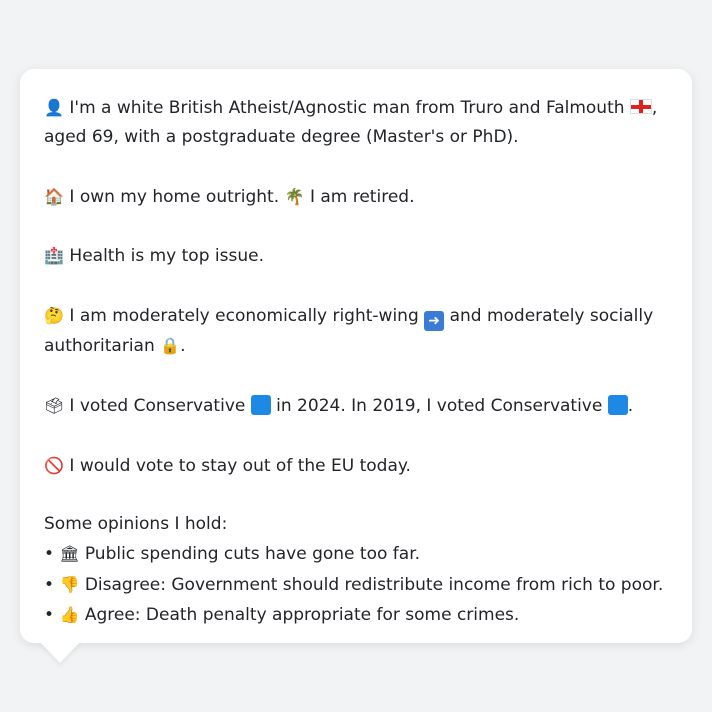  What do you see at coordinates (54, 405) in the screenshot?
I see `ballot-box-icon: 🗳` at bounding box center [54, 405].